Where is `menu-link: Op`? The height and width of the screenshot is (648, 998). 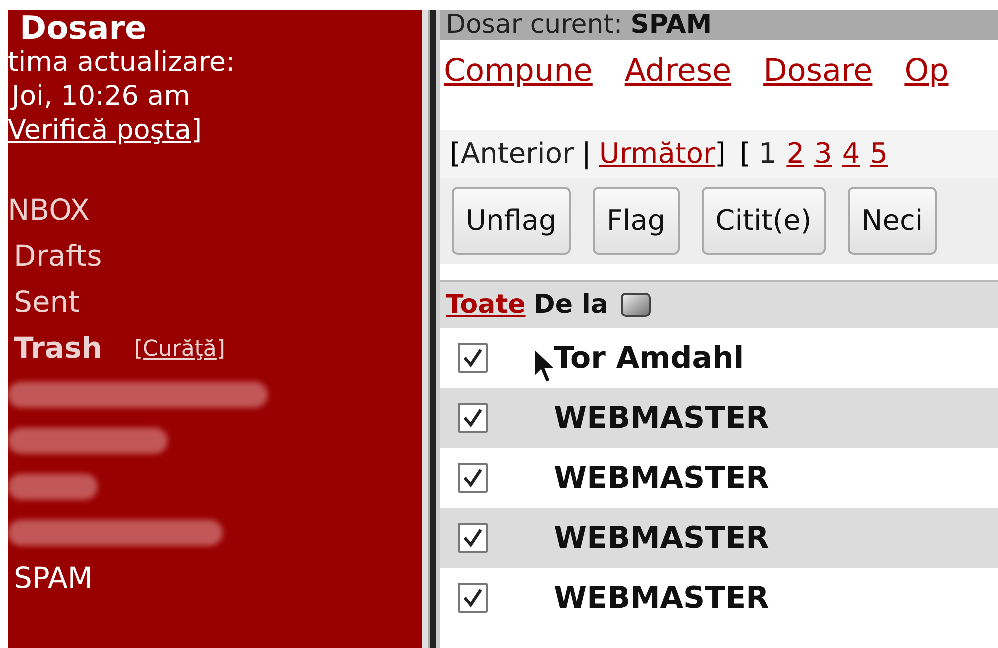 menu-link: Op is located at coordinates (926, 71).